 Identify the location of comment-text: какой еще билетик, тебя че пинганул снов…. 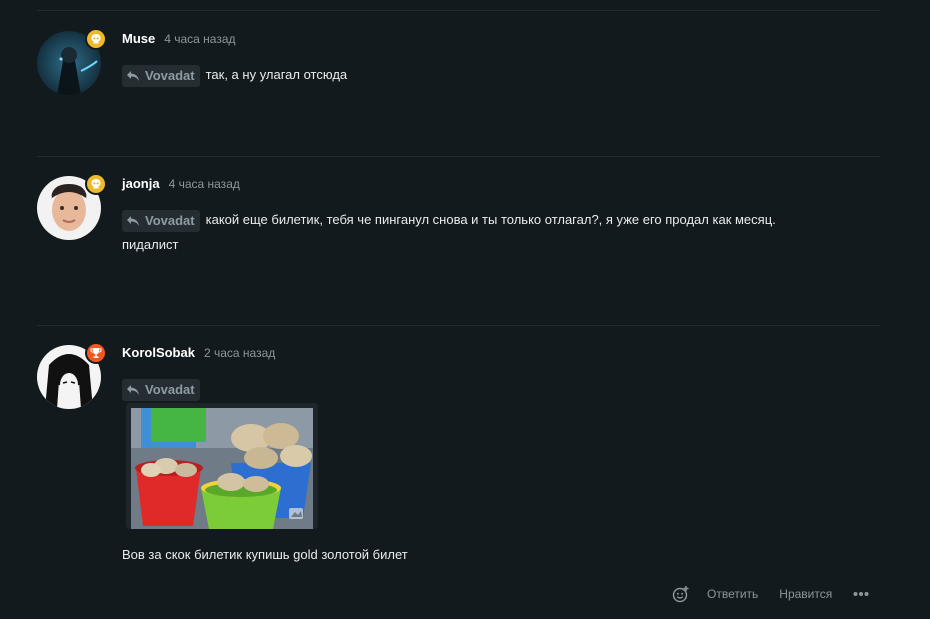
(490, 219).